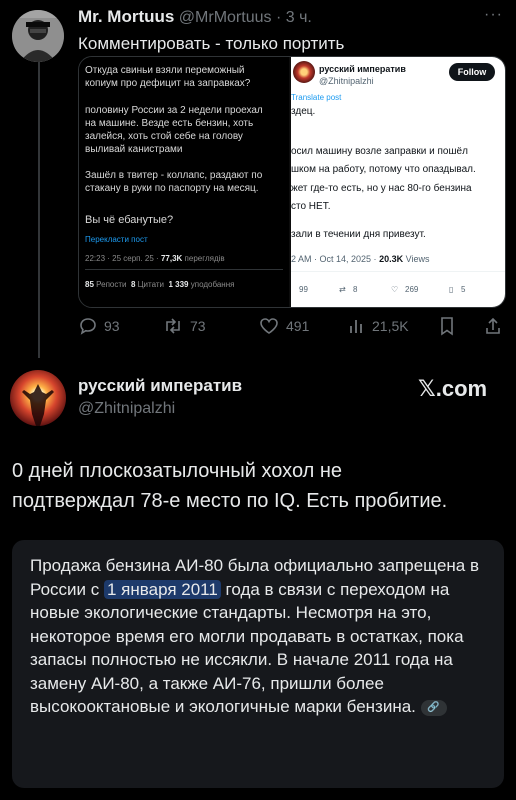 This screenshot has width=516, height=800. I want to click on left-reposts-label: Репости, so click(111, 284).